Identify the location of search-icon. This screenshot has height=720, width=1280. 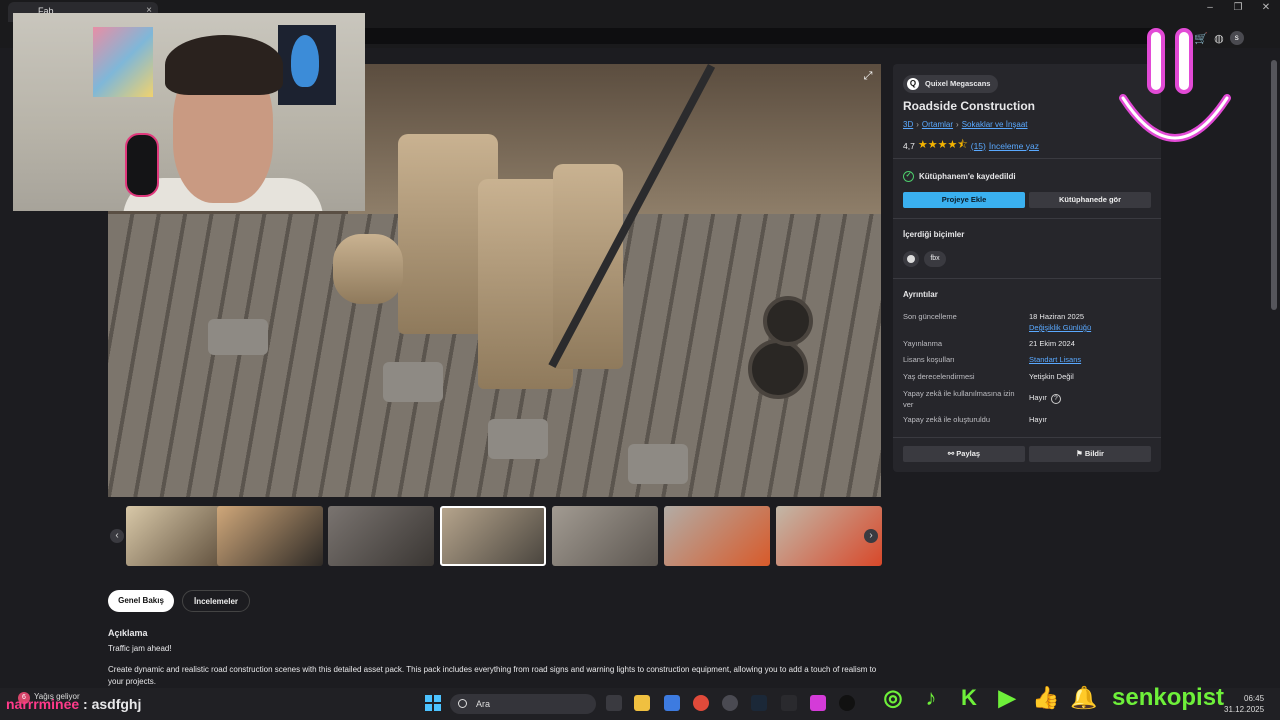
(462, 703).